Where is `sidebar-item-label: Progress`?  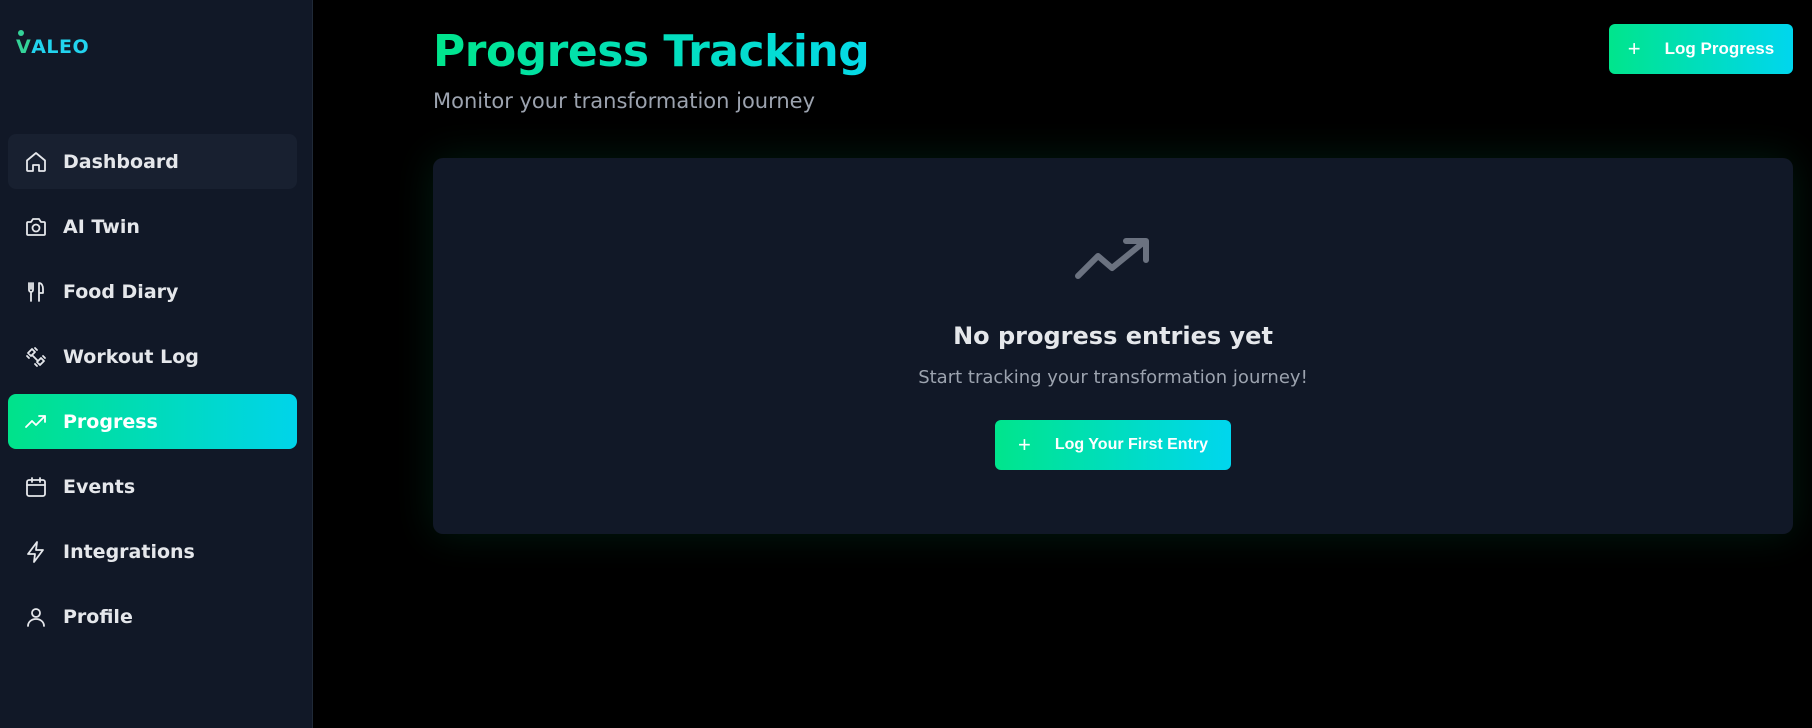 sidebar-item-label: Progress is located at coordinates (110, 421).